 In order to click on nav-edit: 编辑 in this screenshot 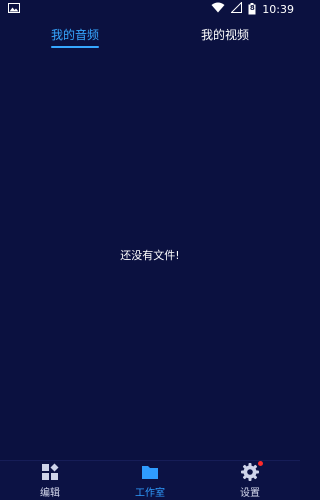, I will do `click(50, 480)`.